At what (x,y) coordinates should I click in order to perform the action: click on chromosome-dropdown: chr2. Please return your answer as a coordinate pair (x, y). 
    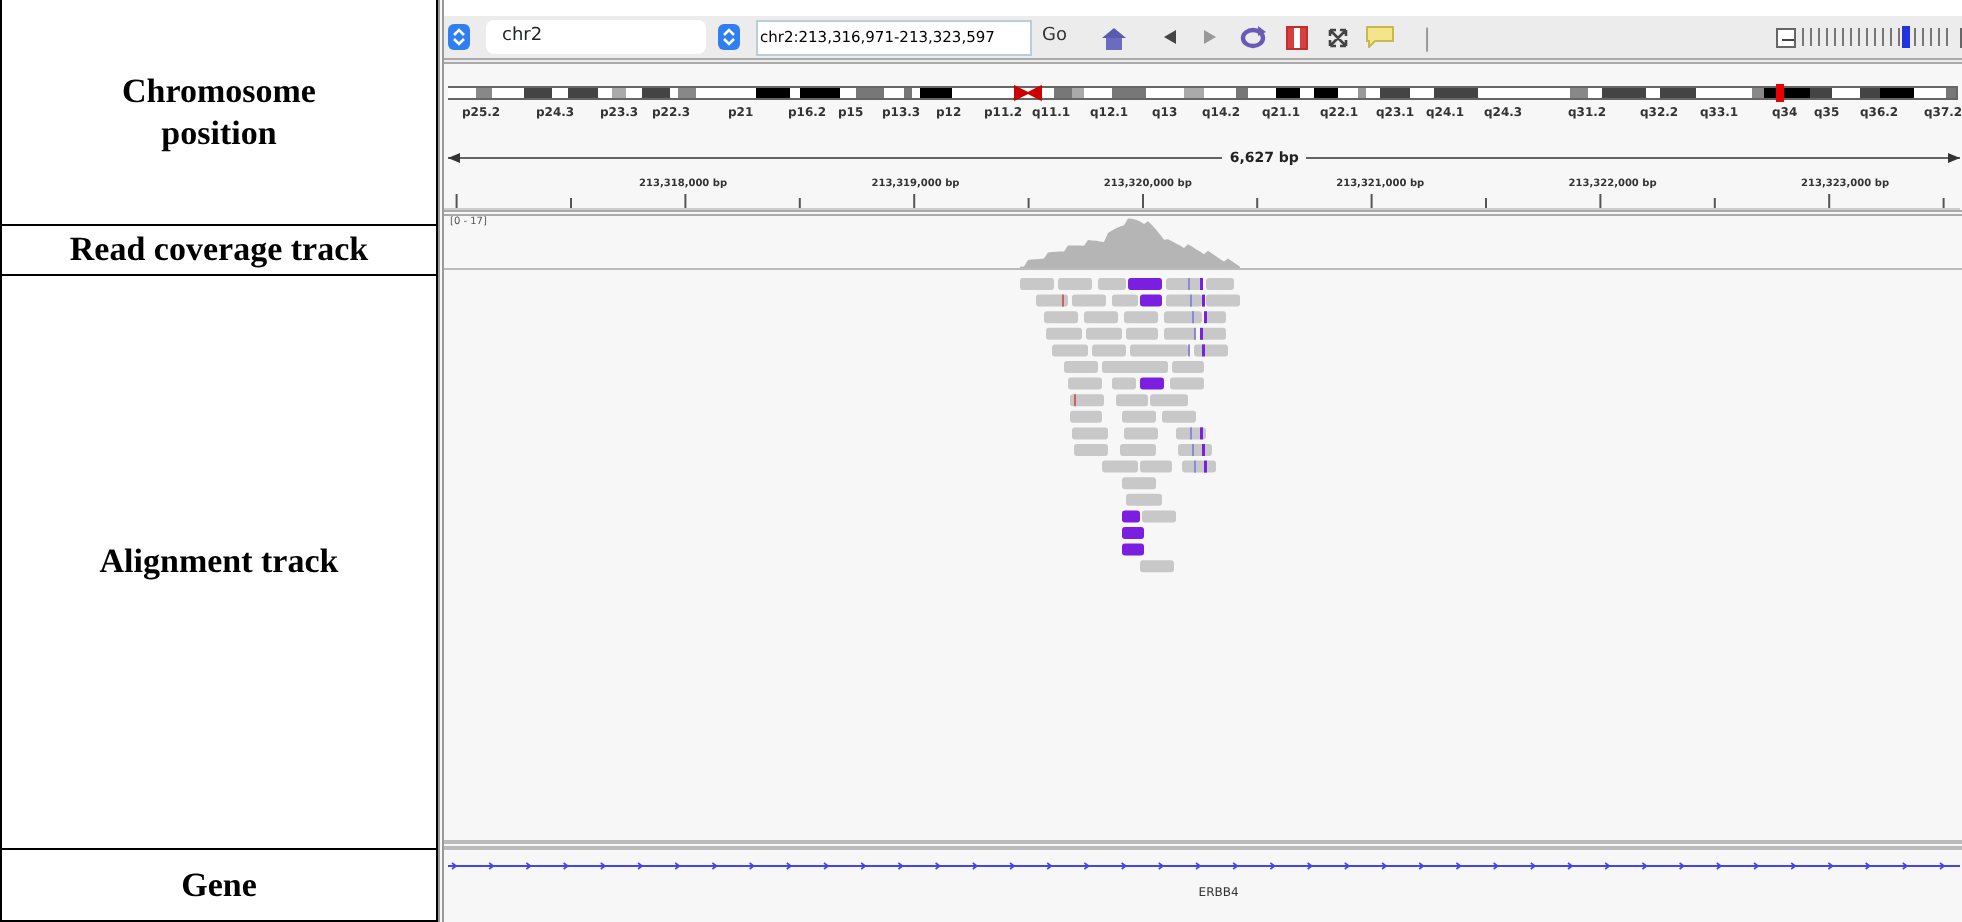
    Looking at the image, I should click on (596, 37).